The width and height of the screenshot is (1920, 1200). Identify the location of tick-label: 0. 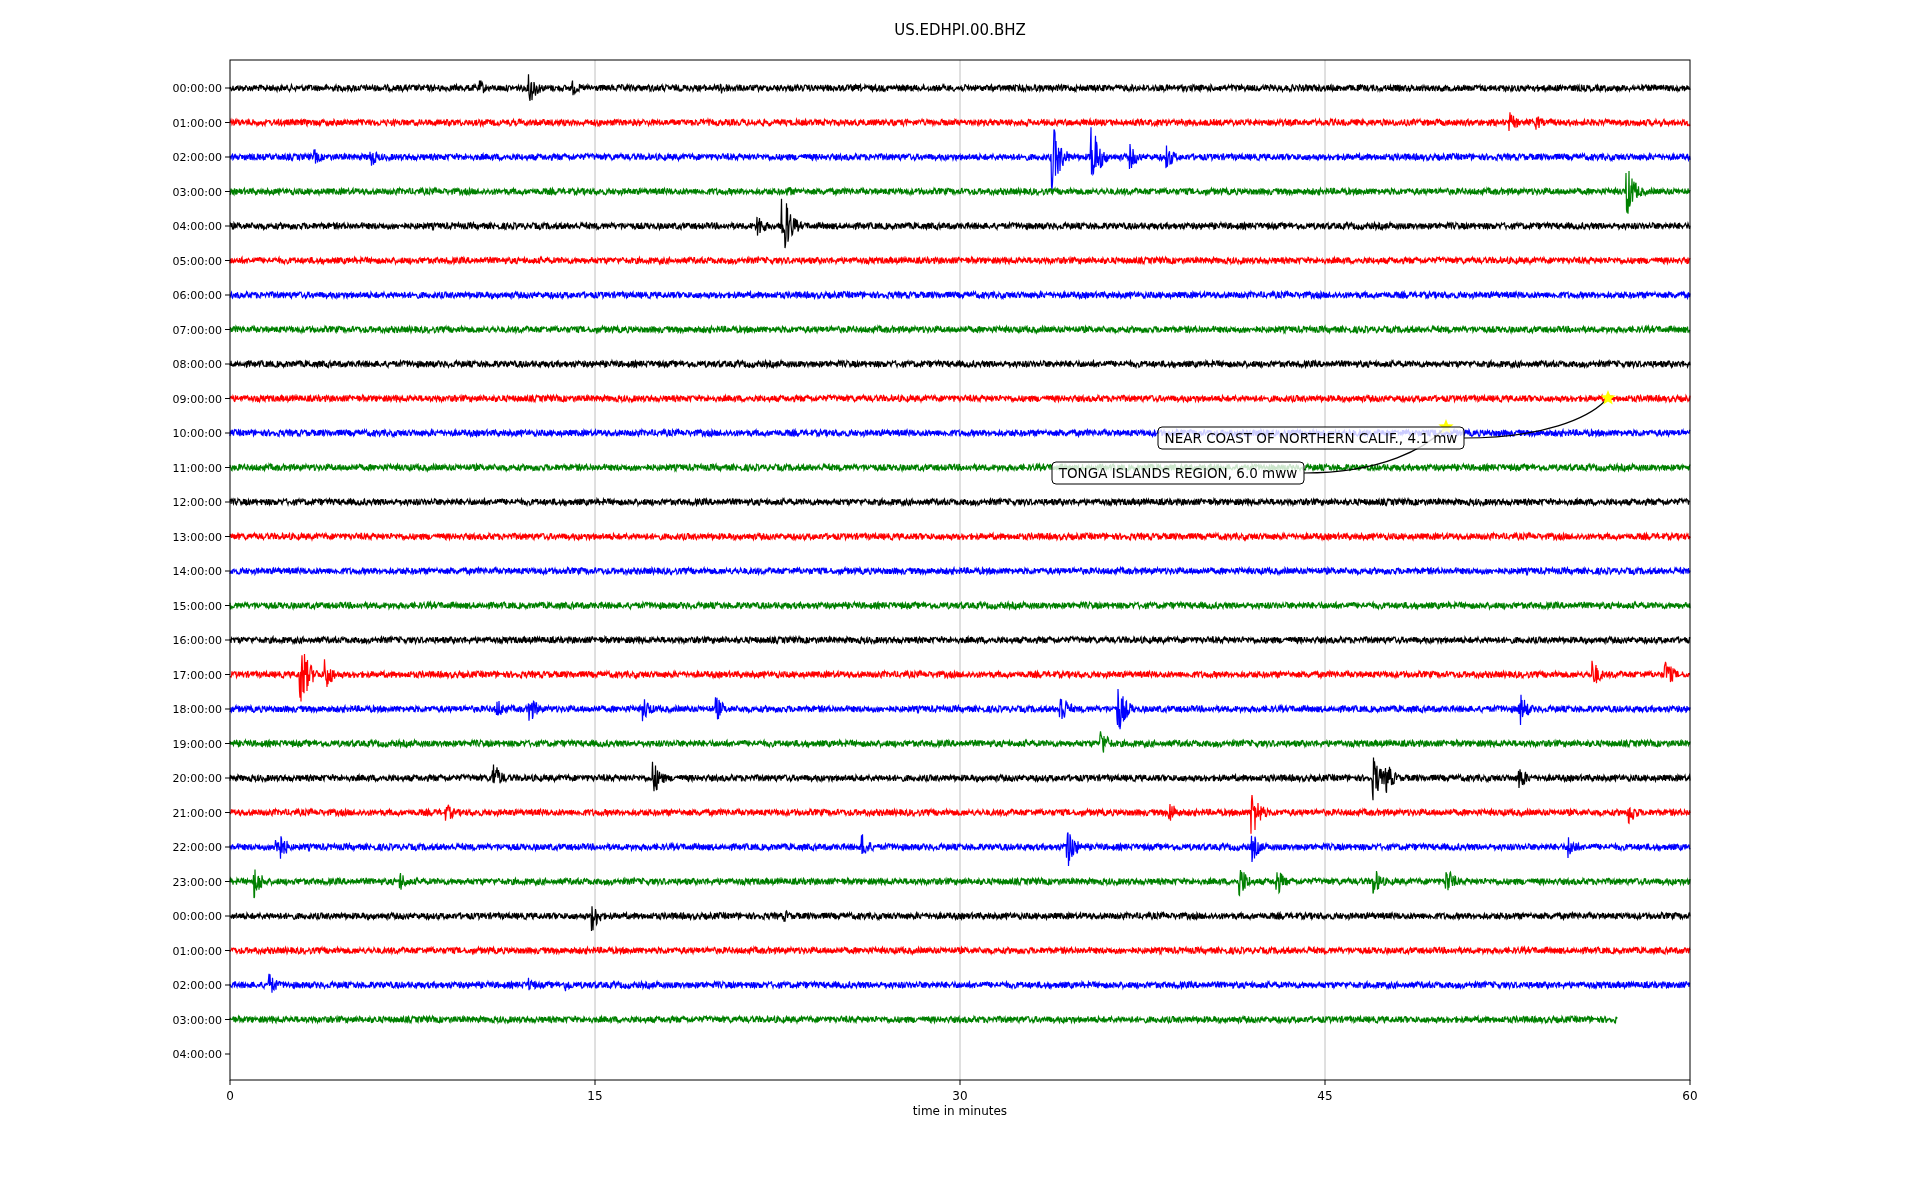
(230, 1096).